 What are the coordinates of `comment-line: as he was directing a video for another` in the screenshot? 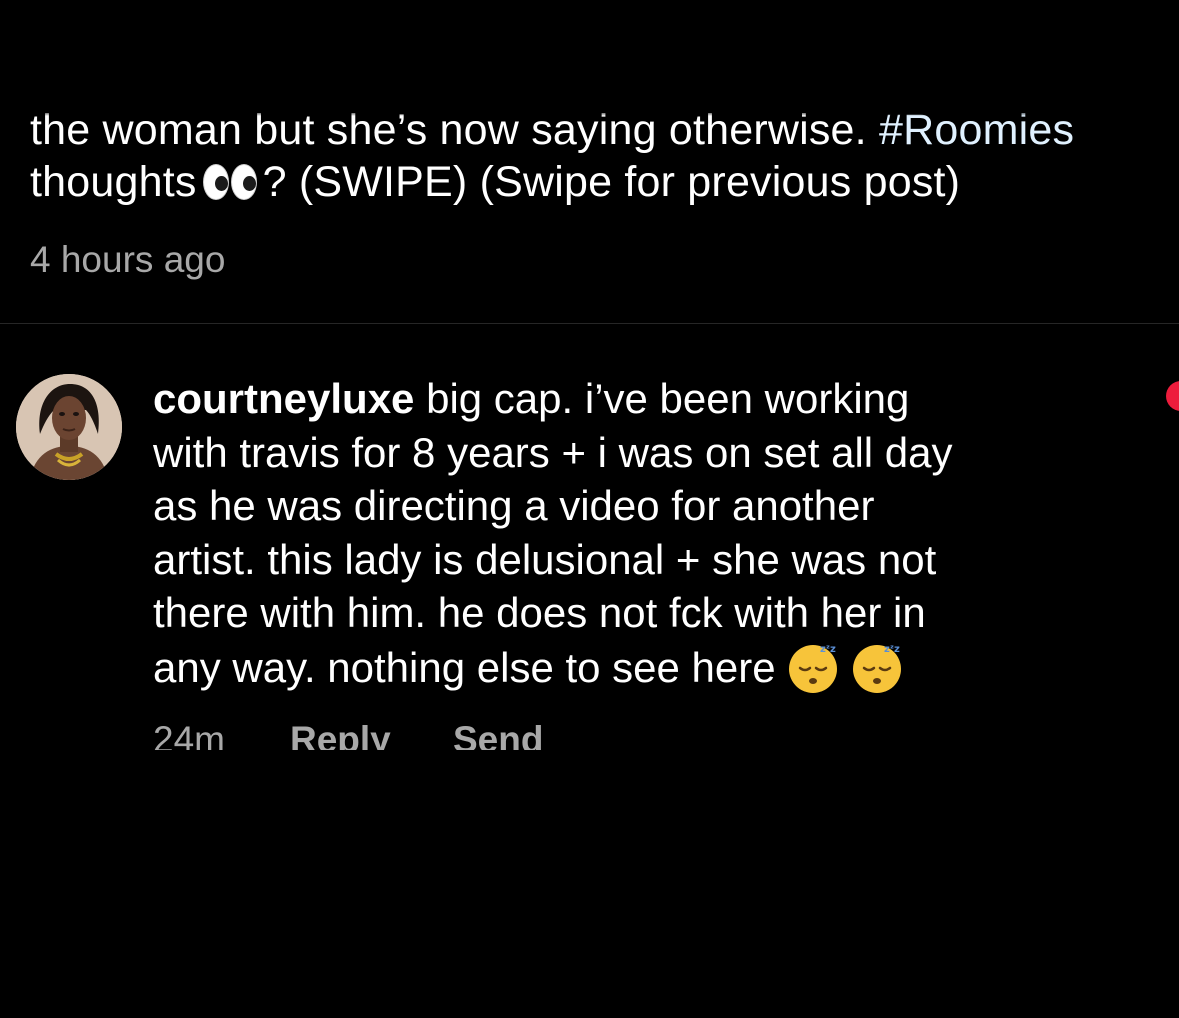 It's located at (514, 506).